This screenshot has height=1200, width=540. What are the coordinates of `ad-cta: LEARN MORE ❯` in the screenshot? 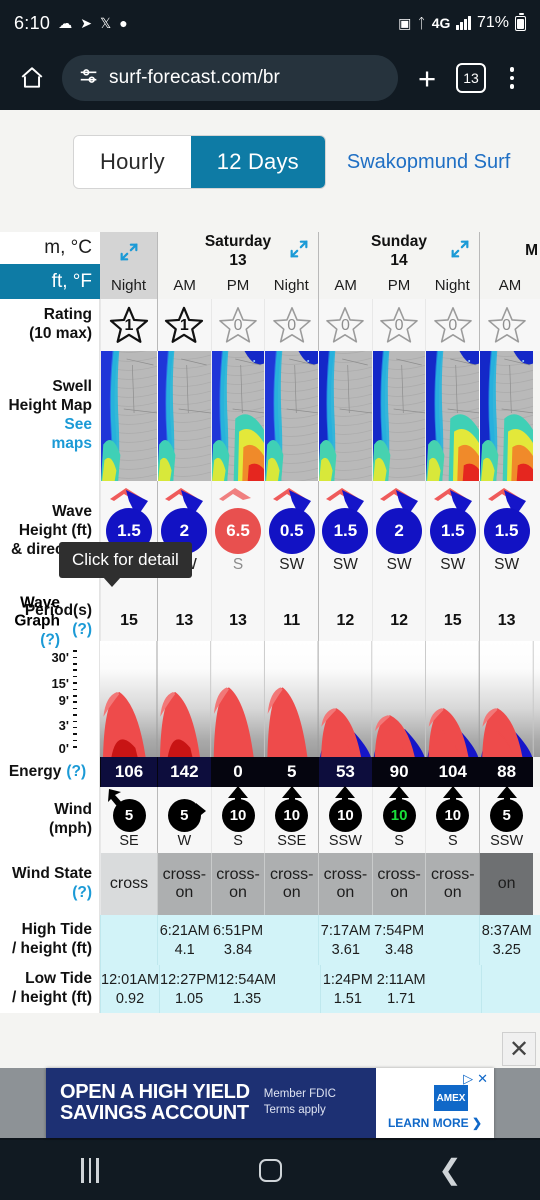 It's located at (435, 1123).